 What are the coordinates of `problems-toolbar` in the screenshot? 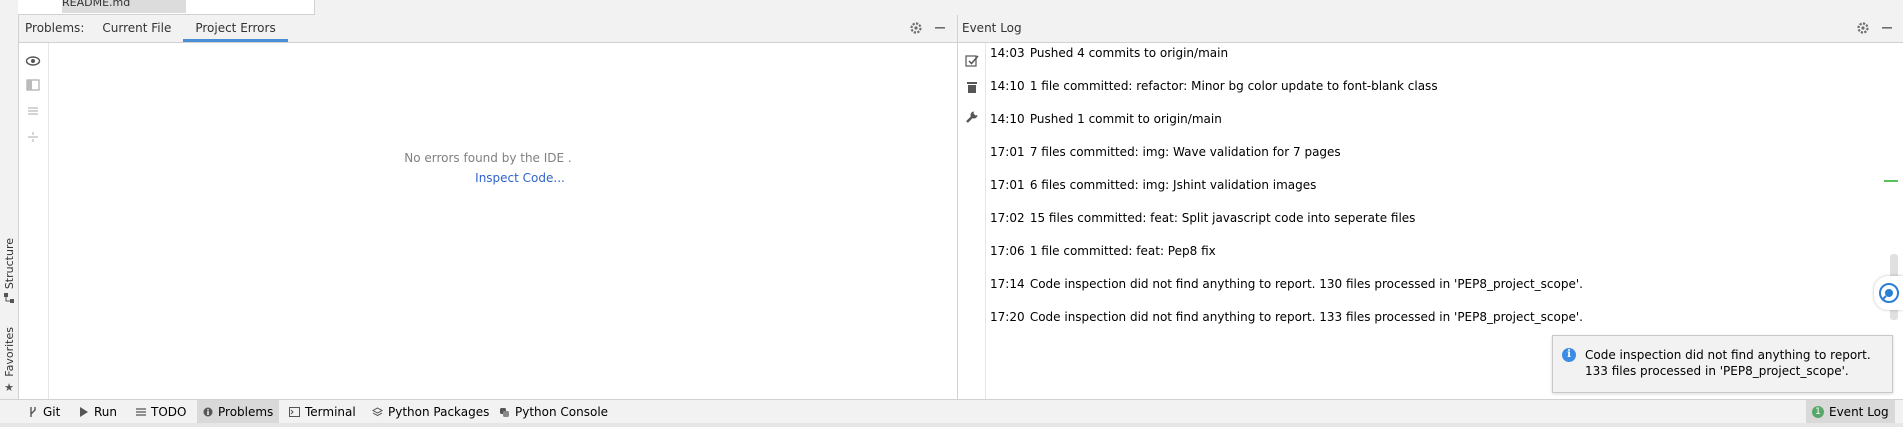 It's located at (34, 221).